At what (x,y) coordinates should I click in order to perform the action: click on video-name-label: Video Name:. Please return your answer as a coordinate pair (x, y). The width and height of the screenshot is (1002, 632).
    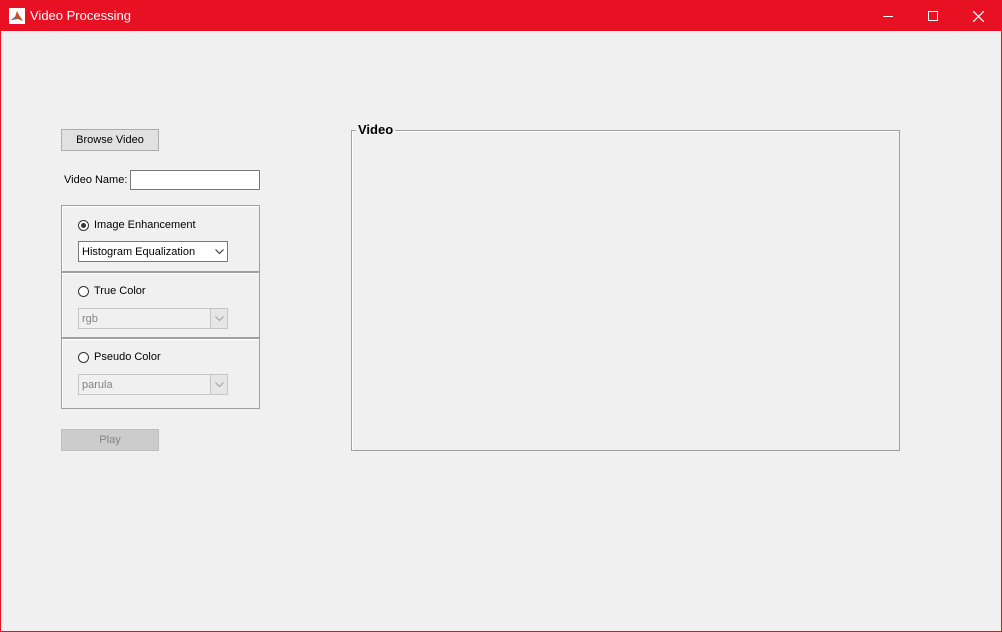
    Looking at the image, I should click on (96, 180).